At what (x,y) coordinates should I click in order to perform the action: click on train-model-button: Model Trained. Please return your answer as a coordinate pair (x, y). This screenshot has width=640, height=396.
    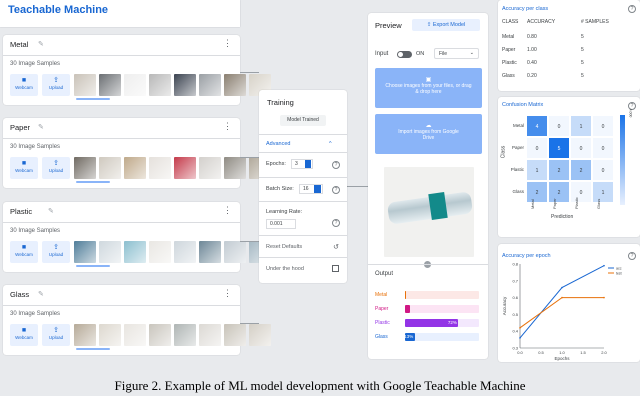
    Looking at the image, I should click on (303, 120).